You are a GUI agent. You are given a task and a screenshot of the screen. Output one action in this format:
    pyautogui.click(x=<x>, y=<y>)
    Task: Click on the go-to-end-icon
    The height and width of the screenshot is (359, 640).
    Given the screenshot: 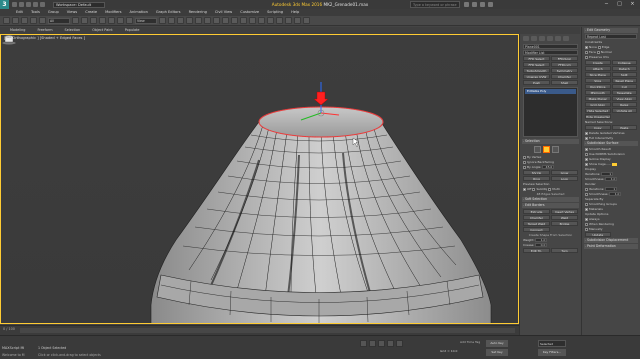 What is the action you would take?
    pyautogui.click(x=399, y=343)
    